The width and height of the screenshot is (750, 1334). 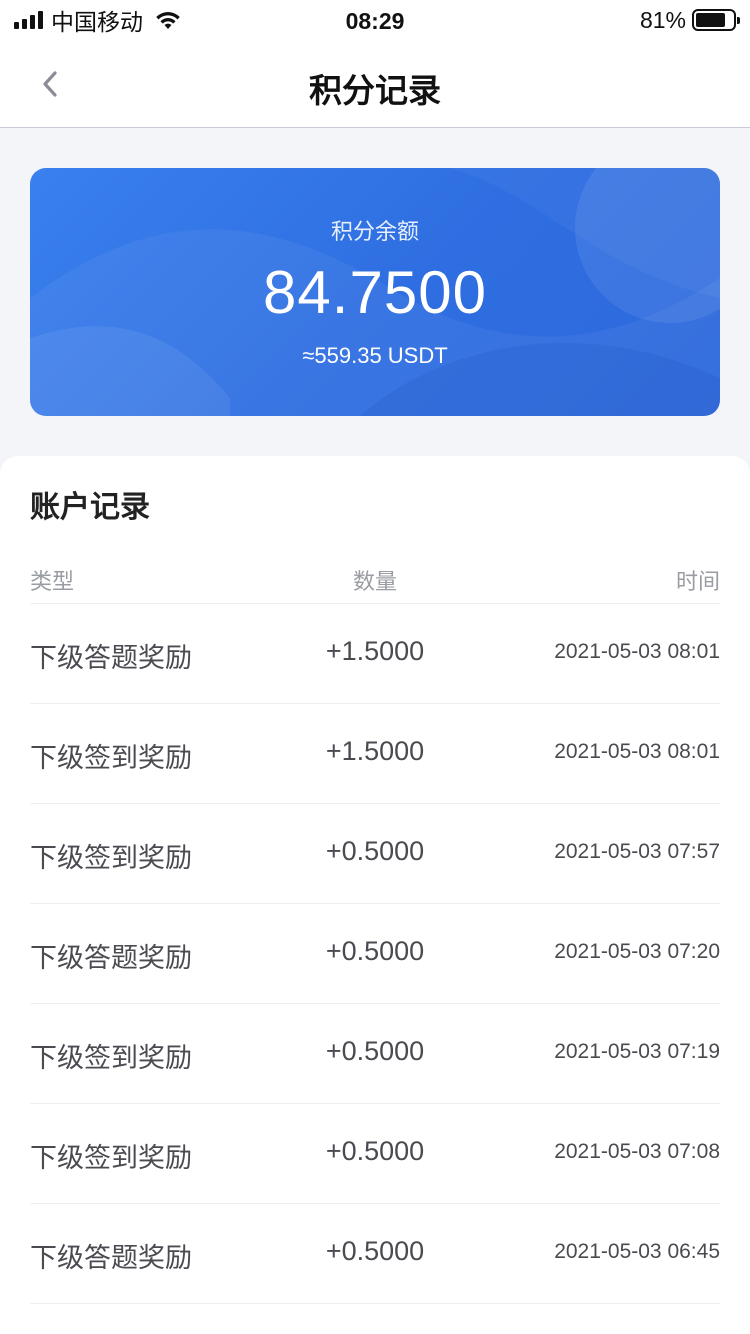 I want to click on balance-usdt: ≈559.35 USDT, so click(x=375, y=355).